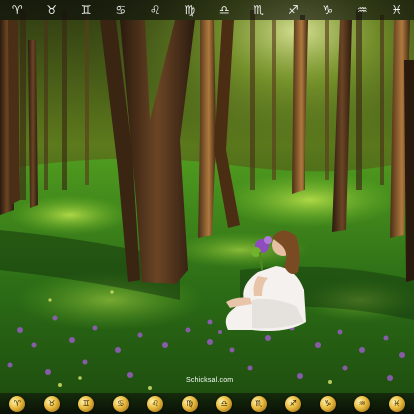 Image resolution: width=414 pixels, height=414 pixels. Describe the element at coordinates (207, 10) in the screenshot. I see `zodiac-sign-bar: ♈ ♉ ♊ ♋ ♌ ♍ ♎ ♏ ♐ ♑ ♒ ♓` at that location.